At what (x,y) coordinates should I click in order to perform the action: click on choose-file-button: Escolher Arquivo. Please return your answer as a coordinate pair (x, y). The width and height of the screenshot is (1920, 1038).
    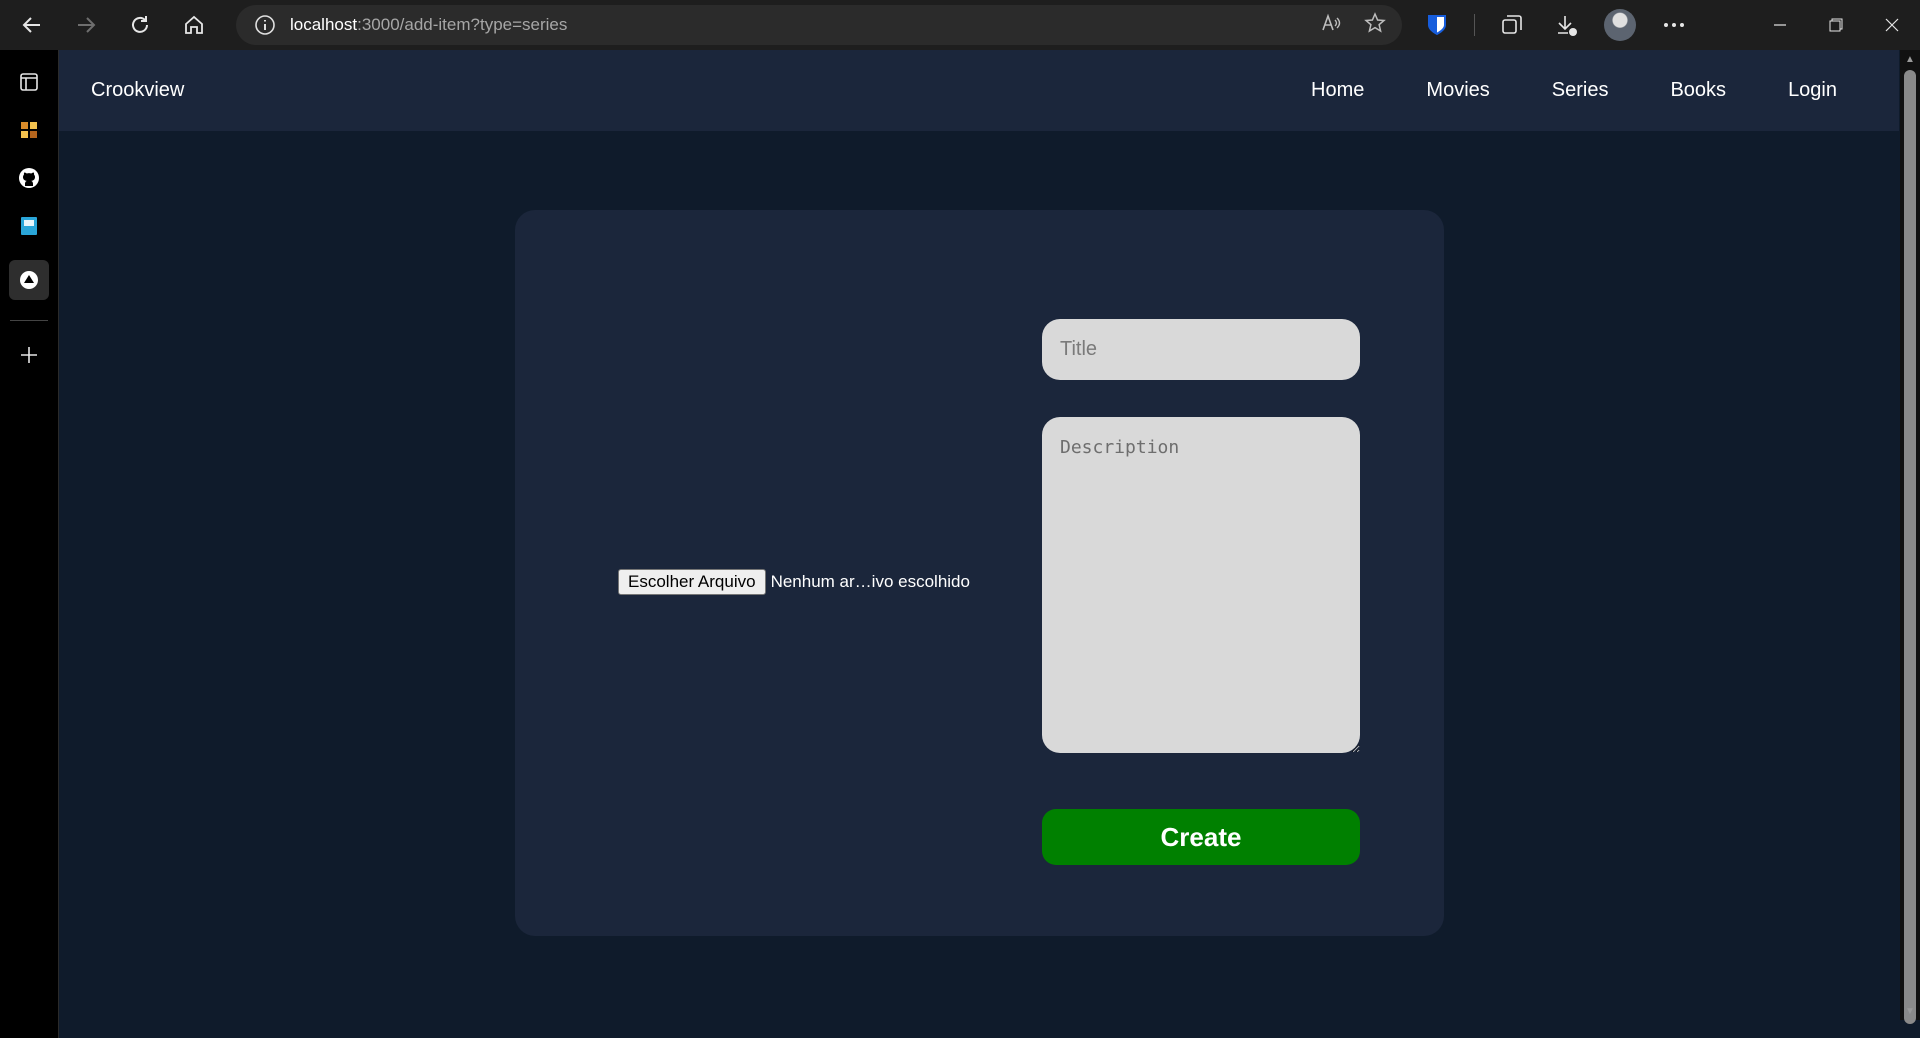
    Looking at the image, I should click on (692, 582).